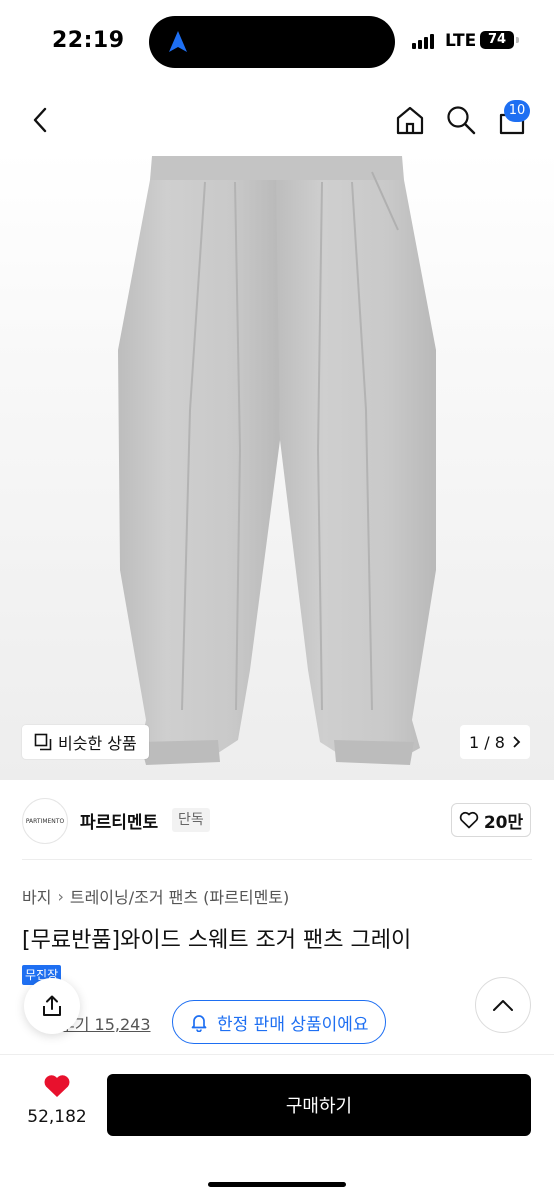 This screenshot has height=1200, width=554. I want to click on home-button, so click(410, 120).